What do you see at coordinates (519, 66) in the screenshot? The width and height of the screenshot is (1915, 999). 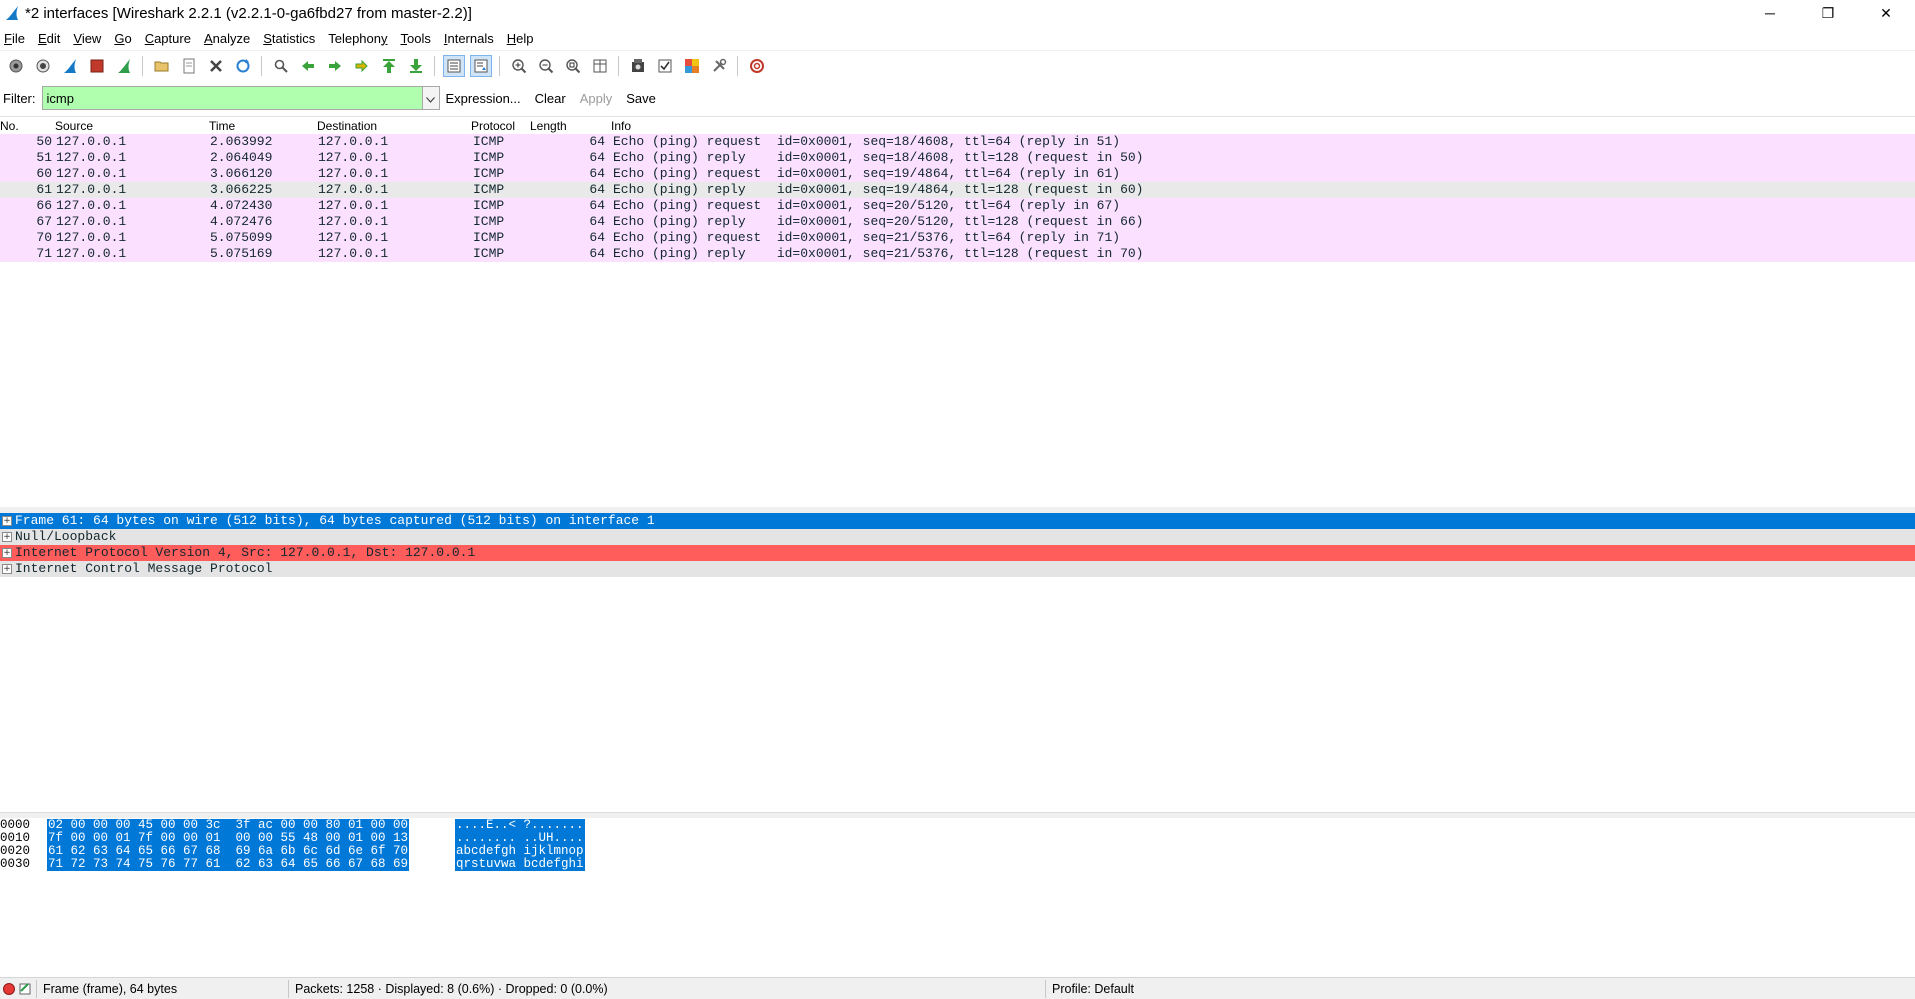 I see `zoom-in-icon` at bounding box center [519, 66].